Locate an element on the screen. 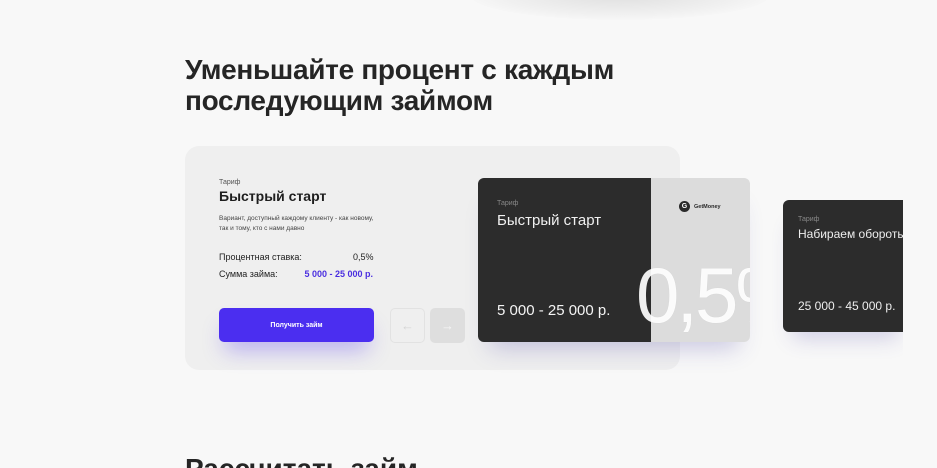 The image size is (937, 468). tariff-caption: Тариф is located at coordinates (230, 182).